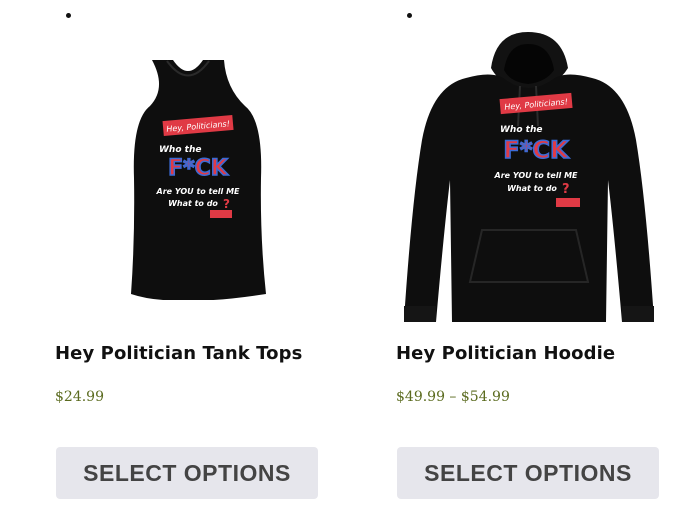  Describe the element at coordinates (79, 397) in the screenshot. I see `product-price: $24.99` at that location.